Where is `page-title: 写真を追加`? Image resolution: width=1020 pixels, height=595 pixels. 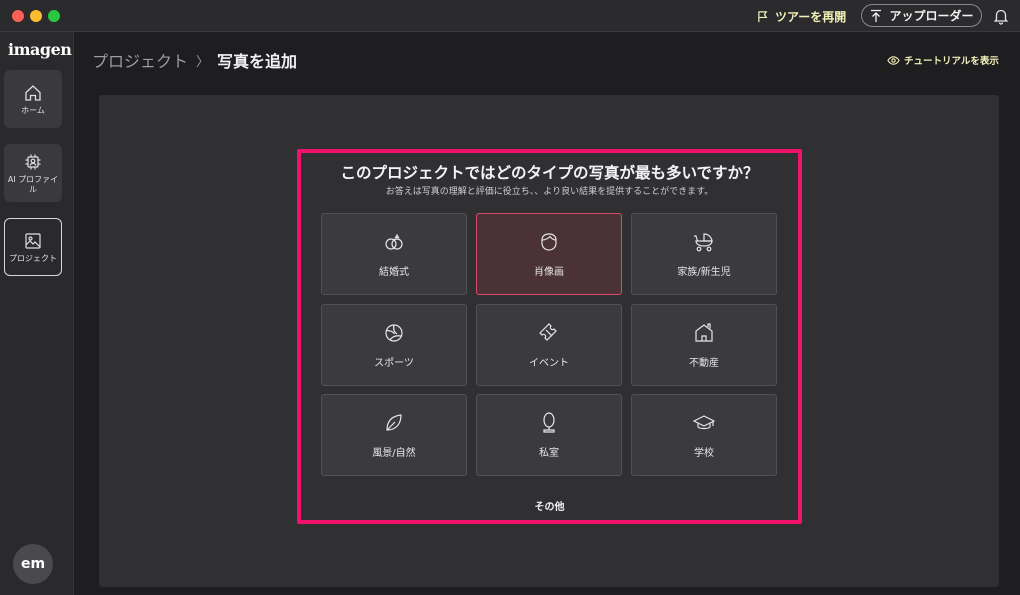
page-title: 写真を追加 is located at coordinates (257, 61).